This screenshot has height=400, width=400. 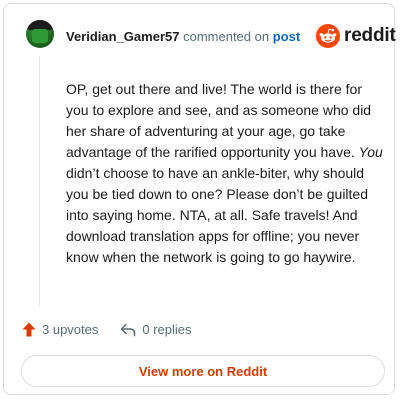 I want to click on view-more-label: View more on Reddit, so click(x=203, y=371).